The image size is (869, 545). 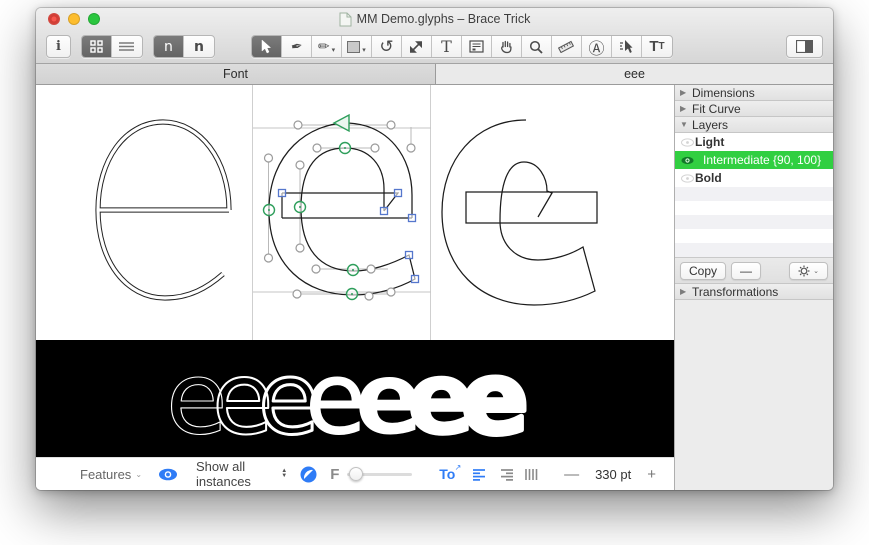 I want to click on text-tool: T, so click(x=447, y=46).